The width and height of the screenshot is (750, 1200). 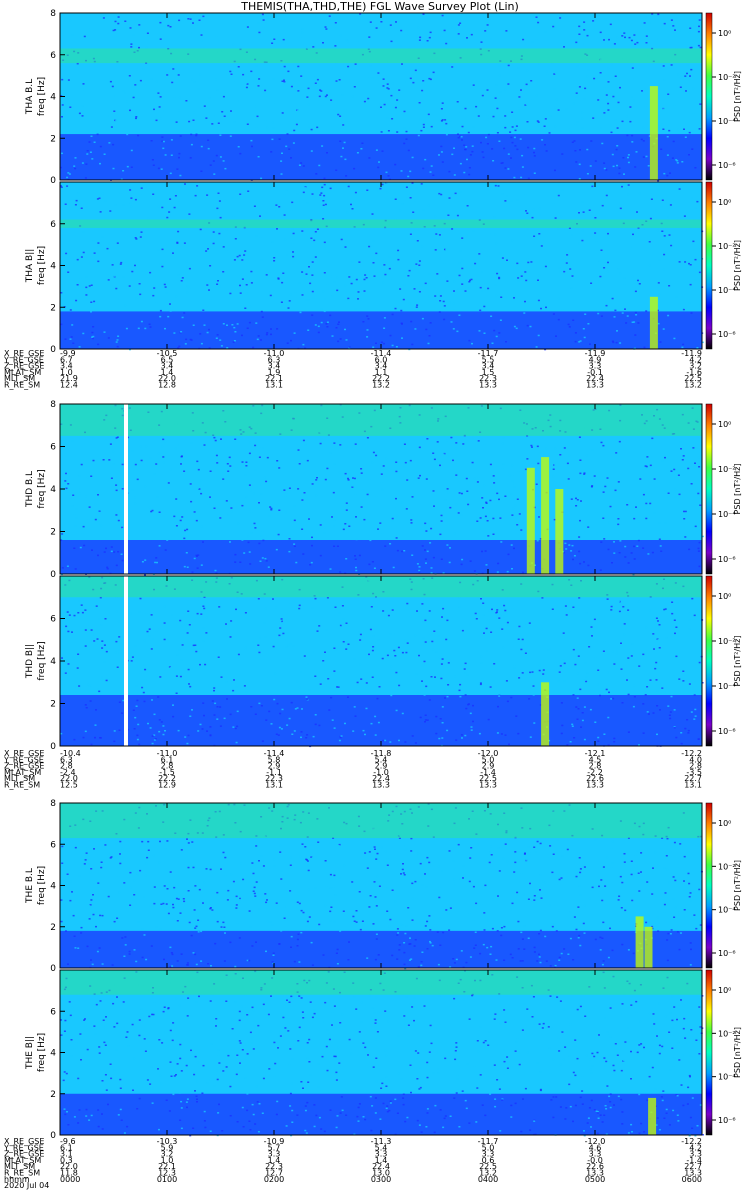 What do you see at coordinates (53, 225) in the screenshot?
I see `y-tick-label: 6` at bounding box center [53, 225].